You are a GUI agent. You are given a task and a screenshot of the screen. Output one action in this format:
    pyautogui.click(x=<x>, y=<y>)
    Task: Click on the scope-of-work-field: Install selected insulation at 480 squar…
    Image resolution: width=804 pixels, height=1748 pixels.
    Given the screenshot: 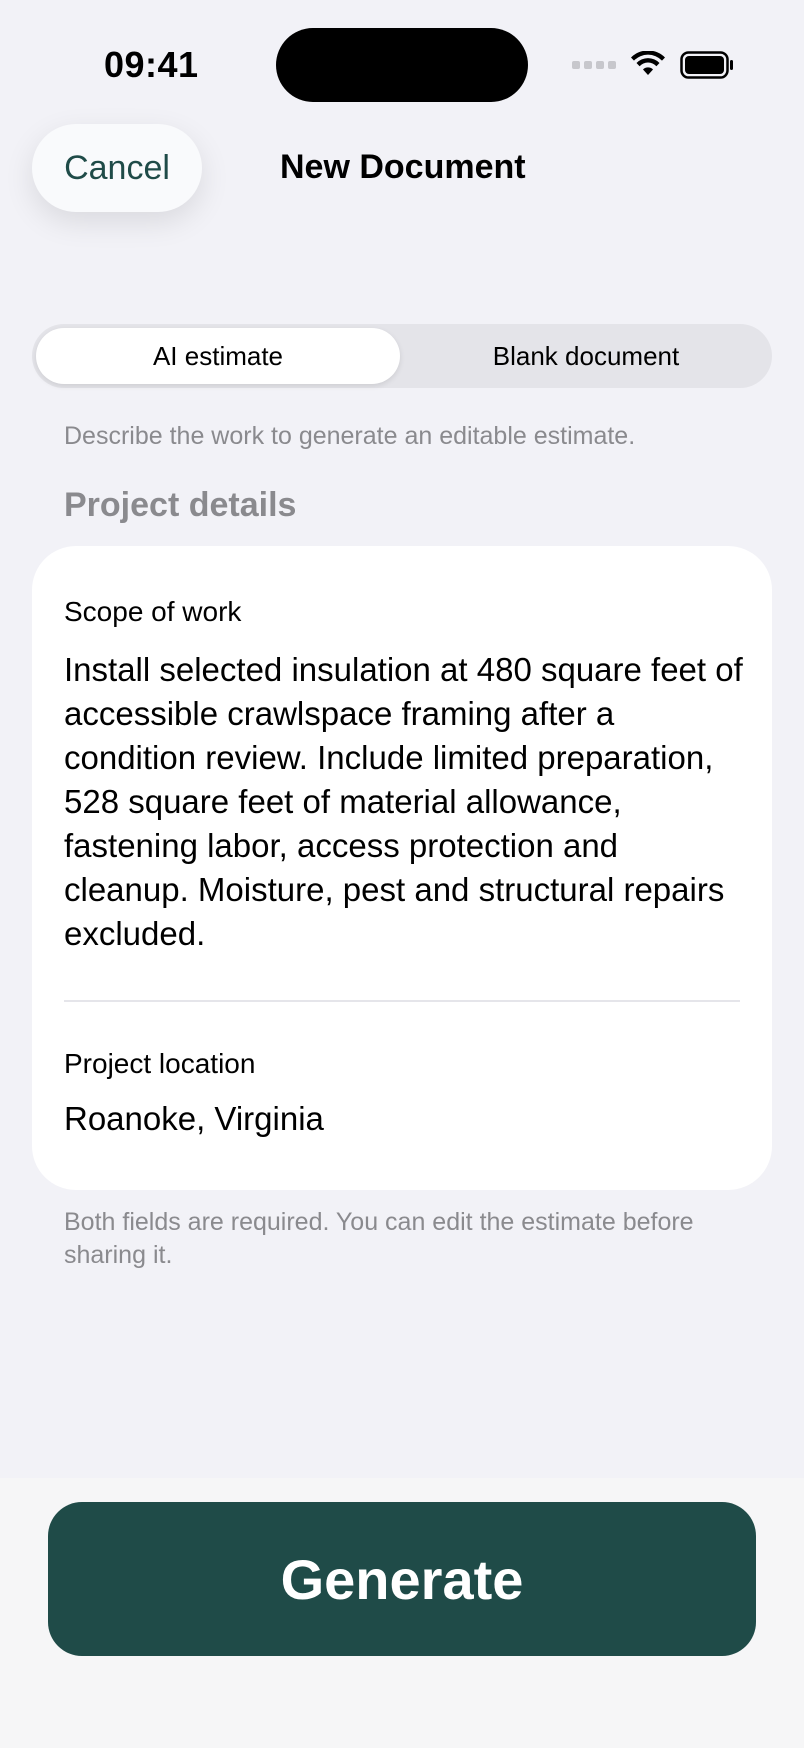 What is the action you would take?
    pyautogui.click(x=404, y=802)
    